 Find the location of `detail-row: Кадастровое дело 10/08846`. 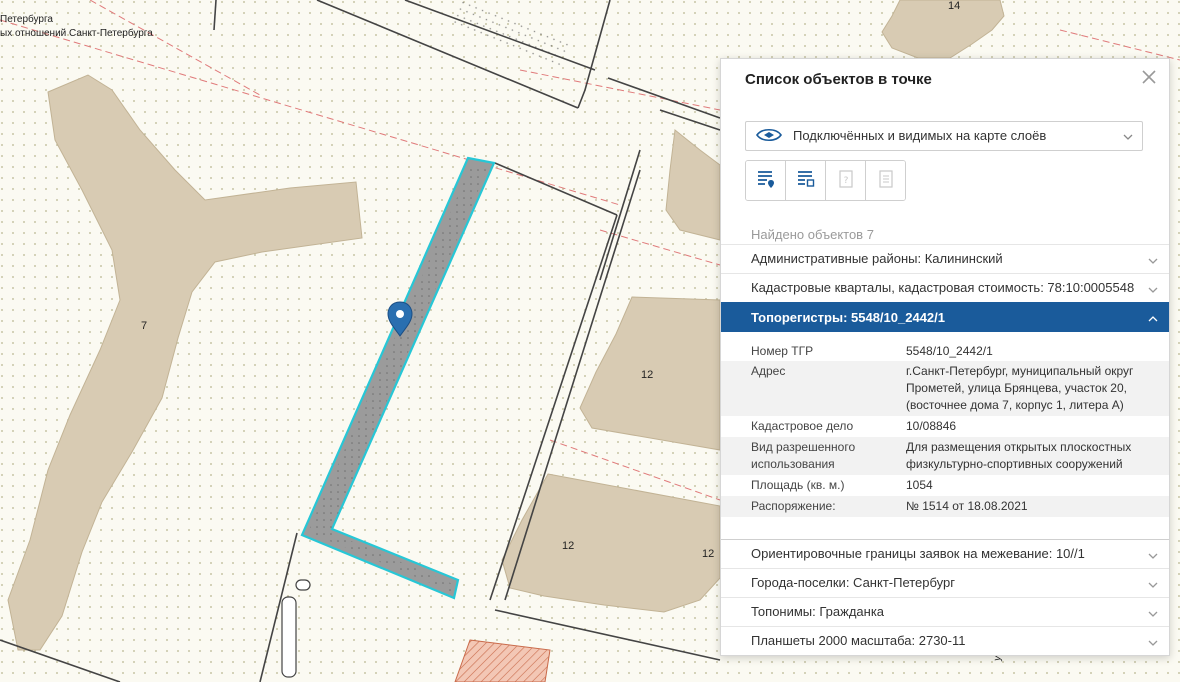

detail-row: Кадастровое дело 10/08846 is located at coordinates (945, 426).